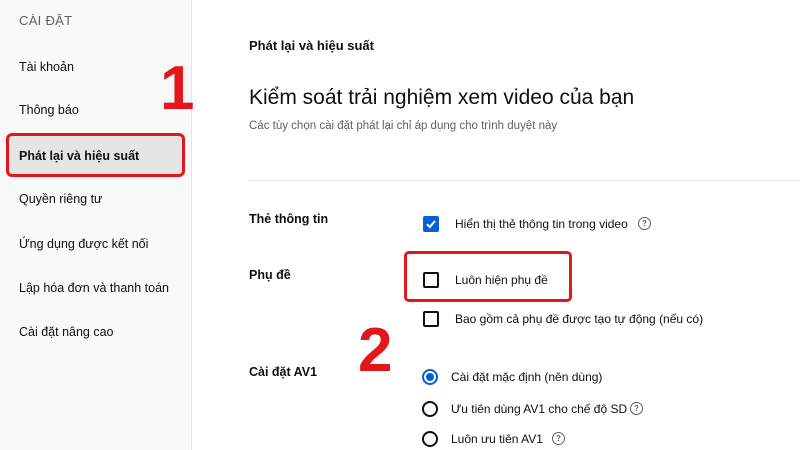  I want to click on sidebar-item-privacy: Quyền riêng tư, so click(104, 199).